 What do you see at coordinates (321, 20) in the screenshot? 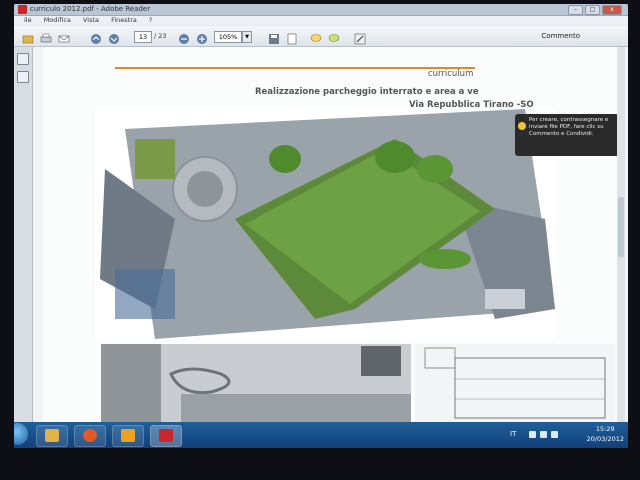
I see `menu-bar: ile Modifica Vista Finestra ?` at bounding box center [321, 20].